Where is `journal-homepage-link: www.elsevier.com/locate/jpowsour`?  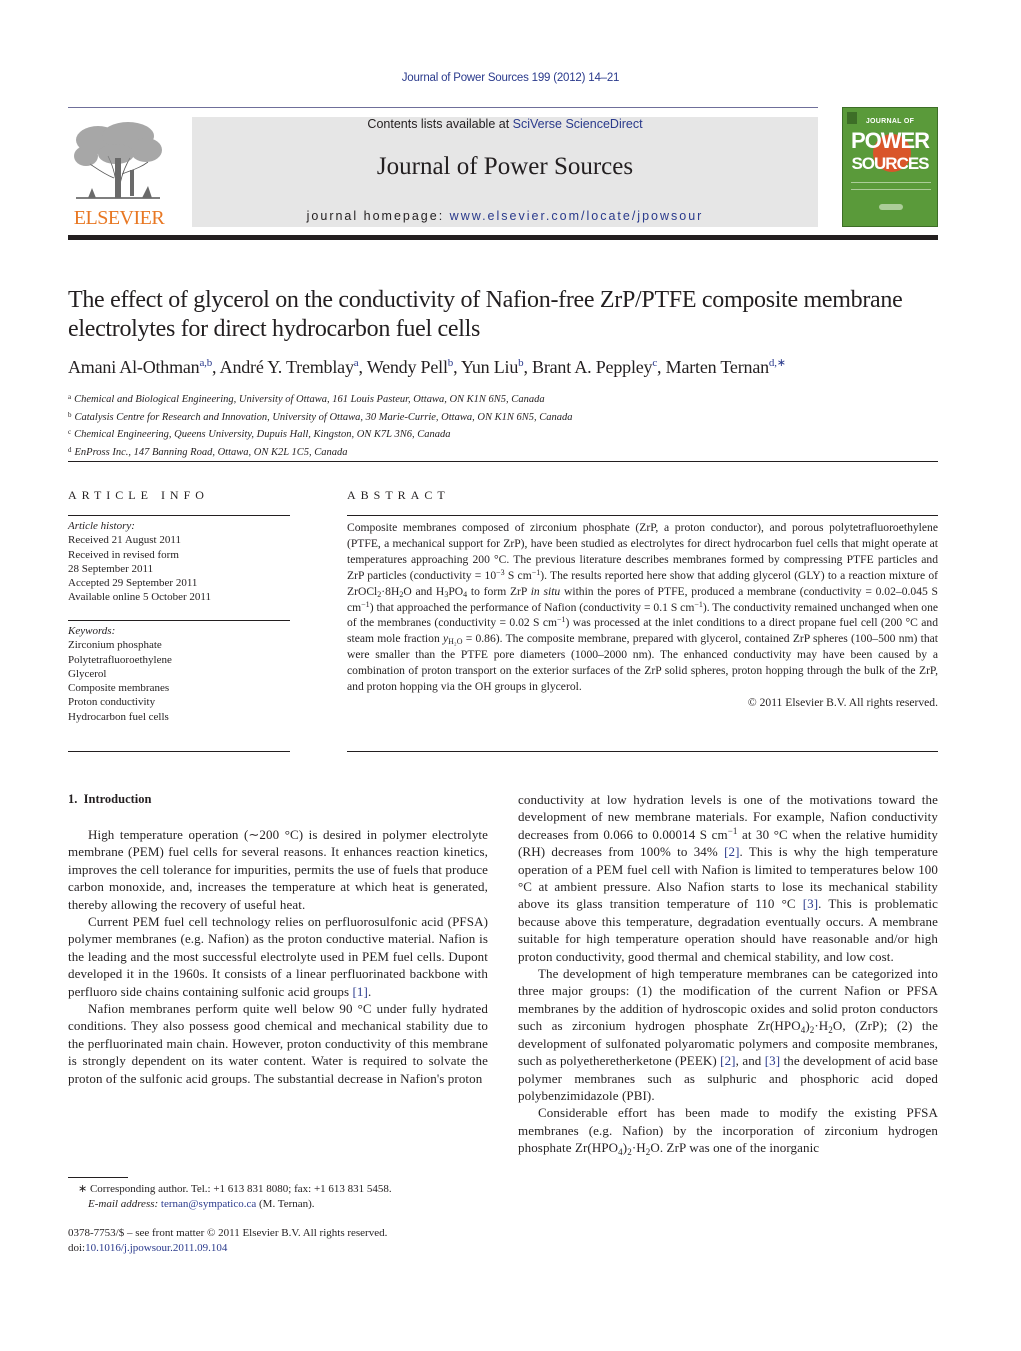
journal-homepage-link: www.elsevier.com/locate/jpowsour is located at coordinates (577, 216).